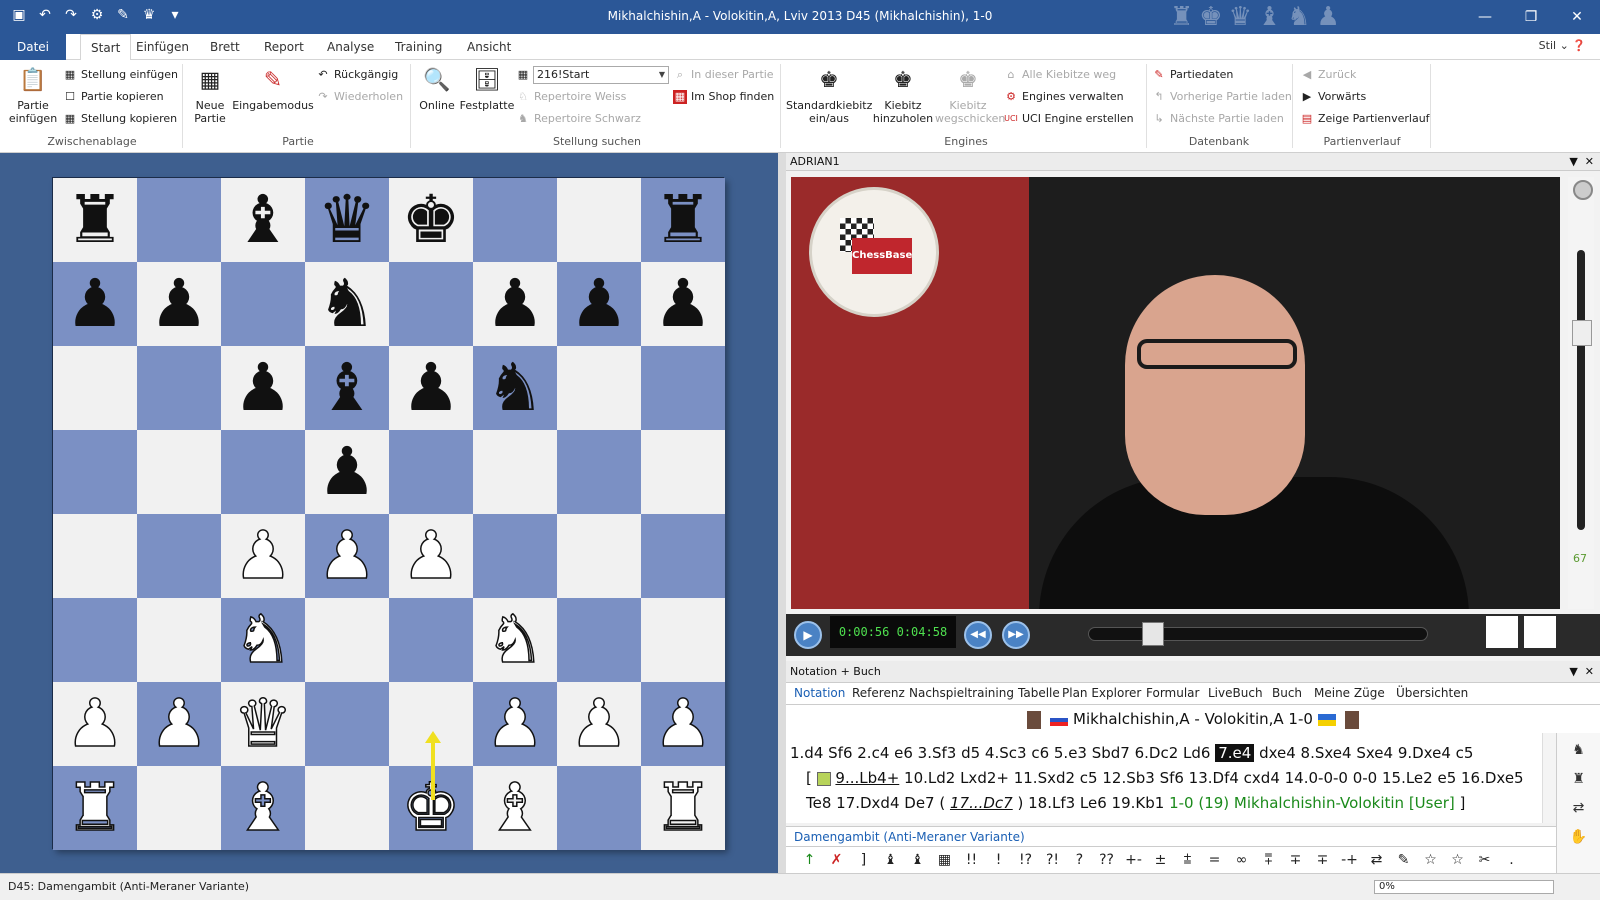 The width and height of the screenshot is (1600, 900). What do you see at coordinates (284, 47) in the screenshot?
I see `tab-report: Report` at bounding box center [284, 47].